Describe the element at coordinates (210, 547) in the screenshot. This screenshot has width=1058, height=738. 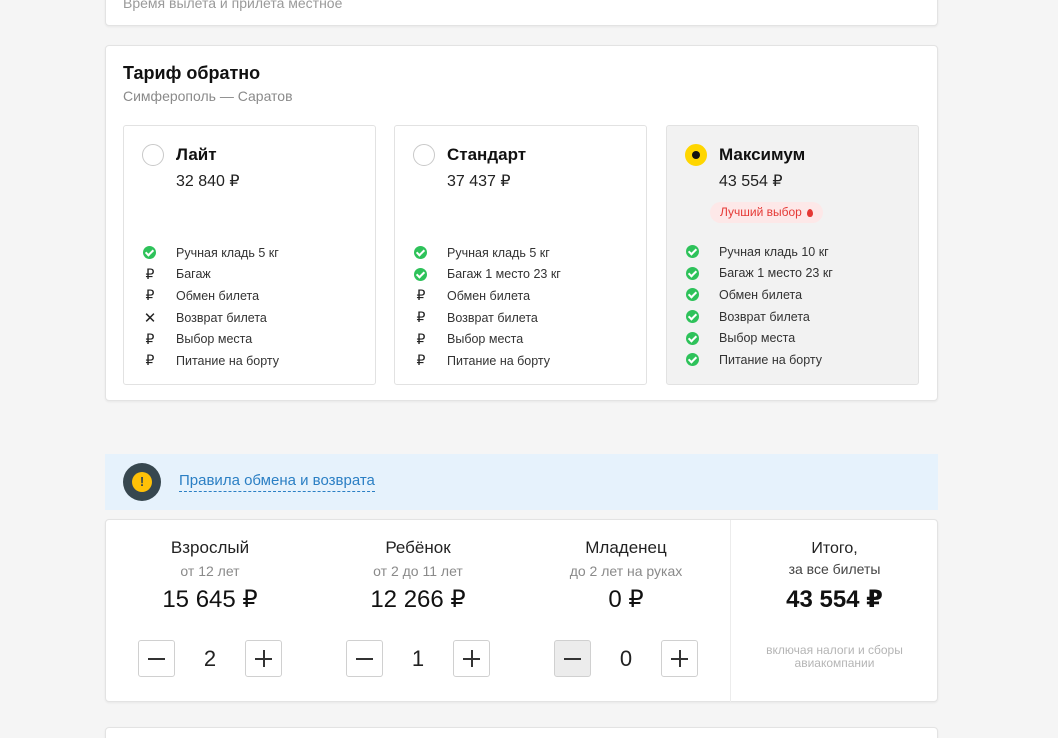
I see `passenger-type: Взрослый` at that location.